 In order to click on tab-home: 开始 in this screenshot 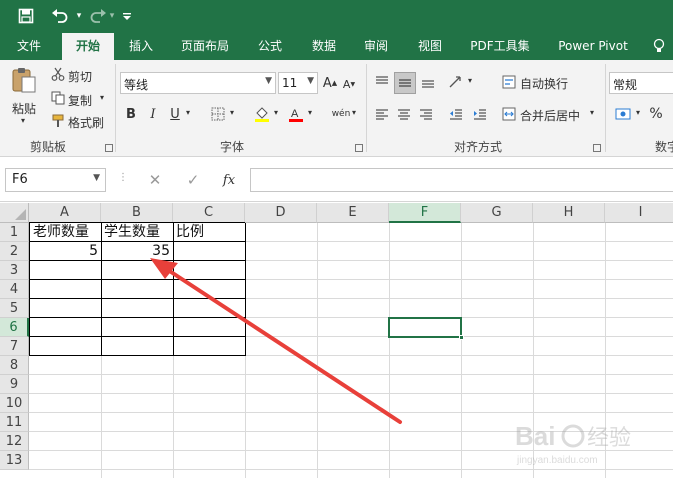, I will do `click(88, 46)`.